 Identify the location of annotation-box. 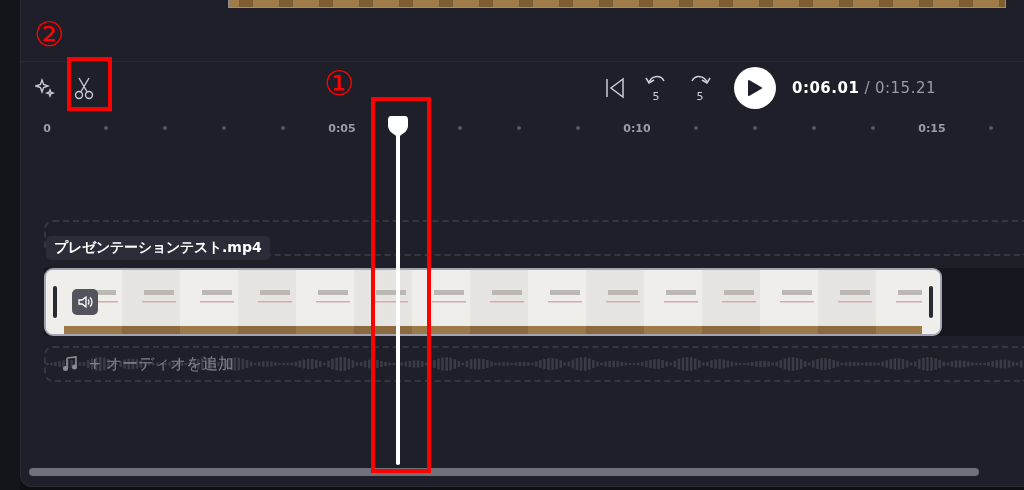
(89, 84).